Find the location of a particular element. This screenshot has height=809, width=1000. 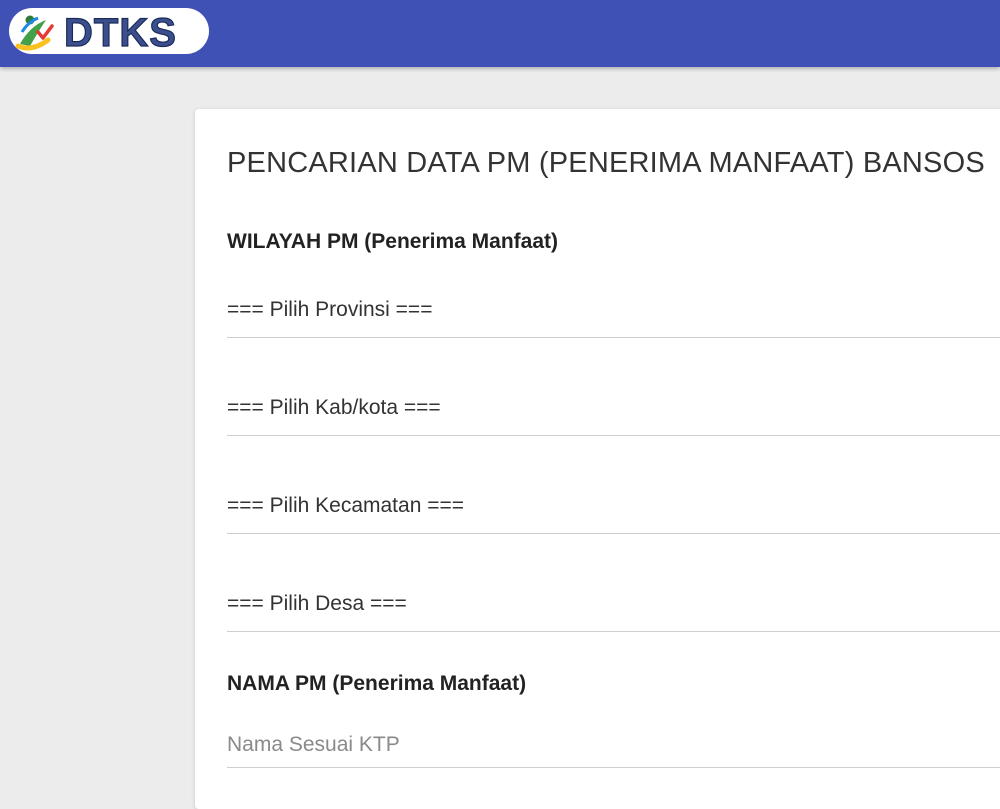

province-select: === Pilih Provinsi === is located at coordinates (613, 314).